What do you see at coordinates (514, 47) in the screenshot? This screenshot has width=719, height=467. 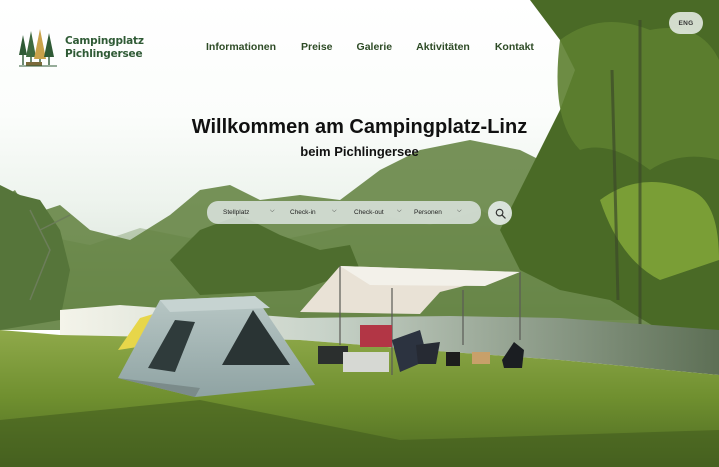 I see `nav-item-kontakt: Kontakt` at bounding box center [514, 47].